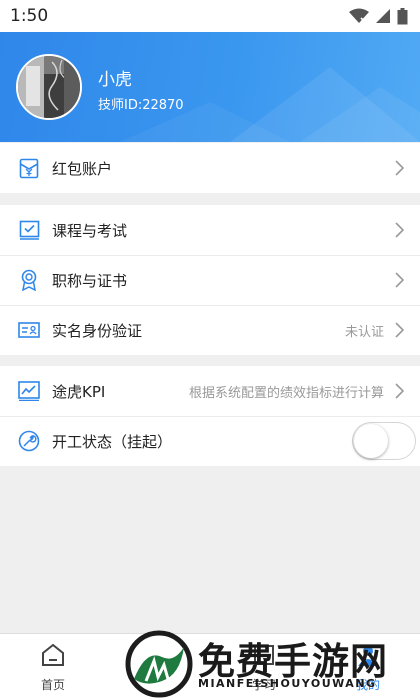 This screenshot has height=700, width=420. What do you see at coordinates (29, 168) in the screenshot?
I see `red-envelope-icon` at bounding box center [29, 168].